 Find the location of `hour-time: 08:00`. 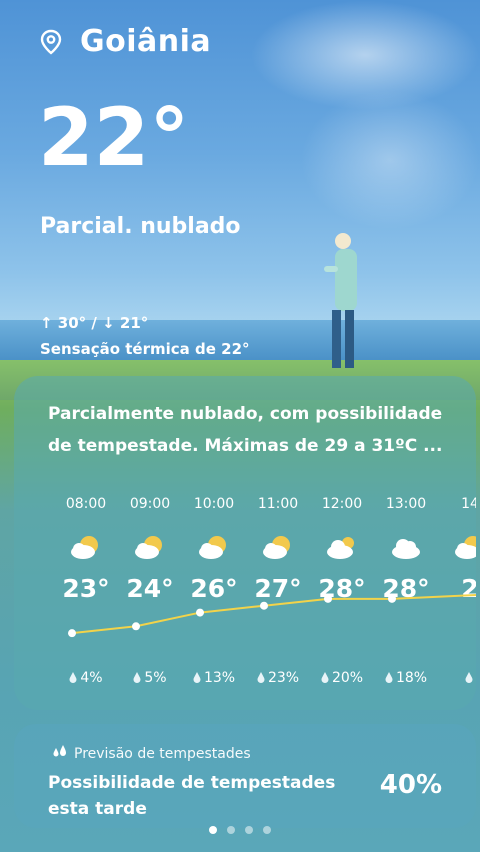

hour-time: 08:00 is located at coordinates (86, 504).